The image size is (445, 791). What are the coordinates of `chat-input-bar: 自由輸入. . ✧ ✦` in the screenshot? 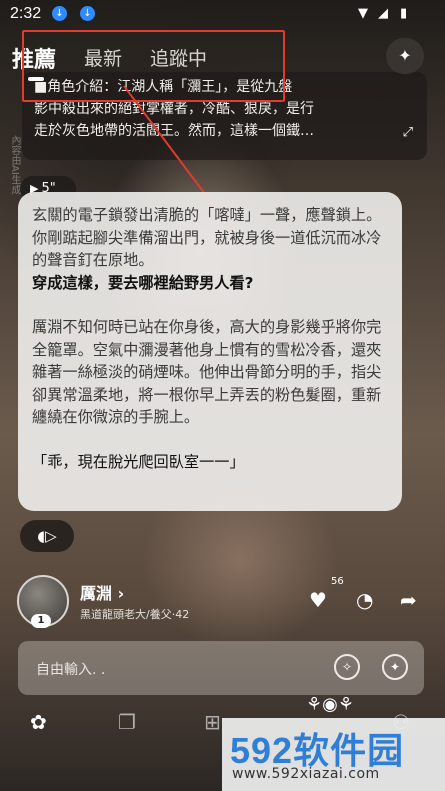 It's located at (221, 668).